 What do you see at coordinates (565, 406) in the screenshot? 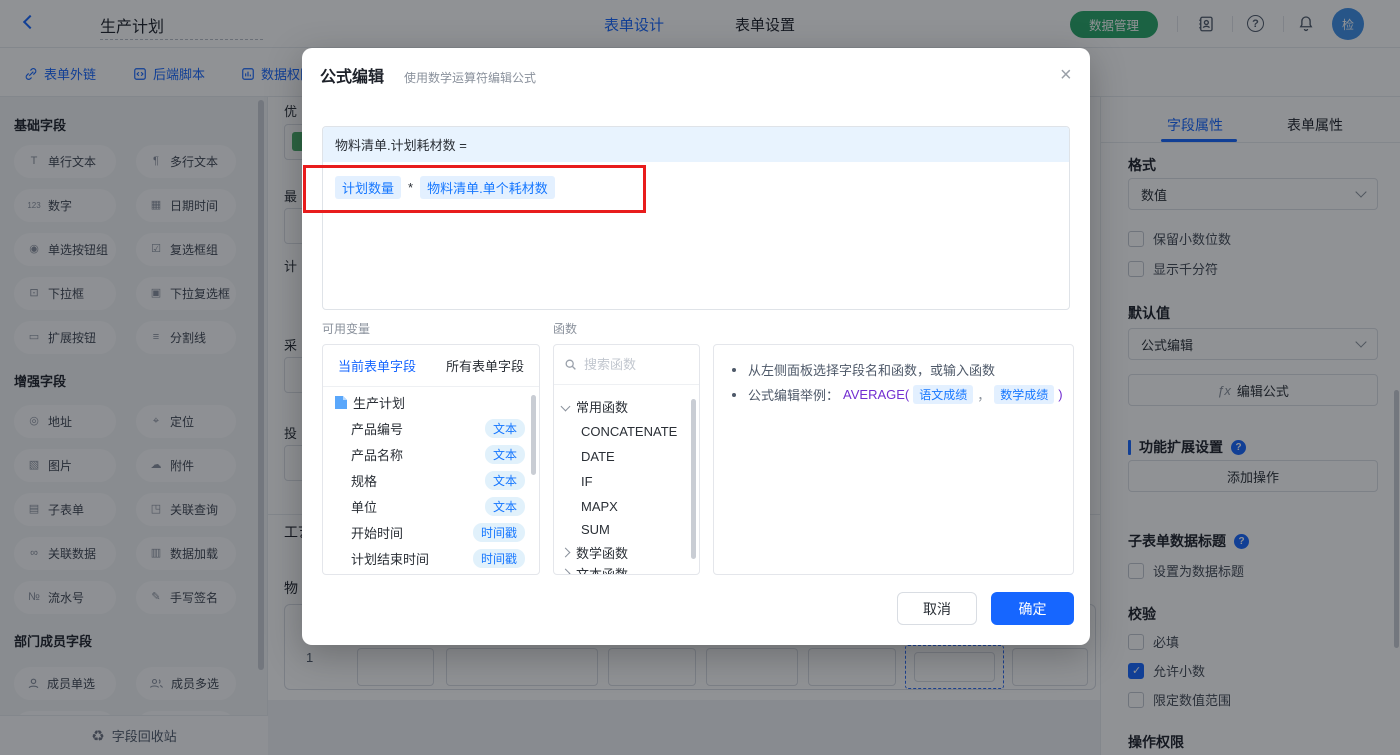
I see `chevron-down-icon` at bounding box center [565, 406].